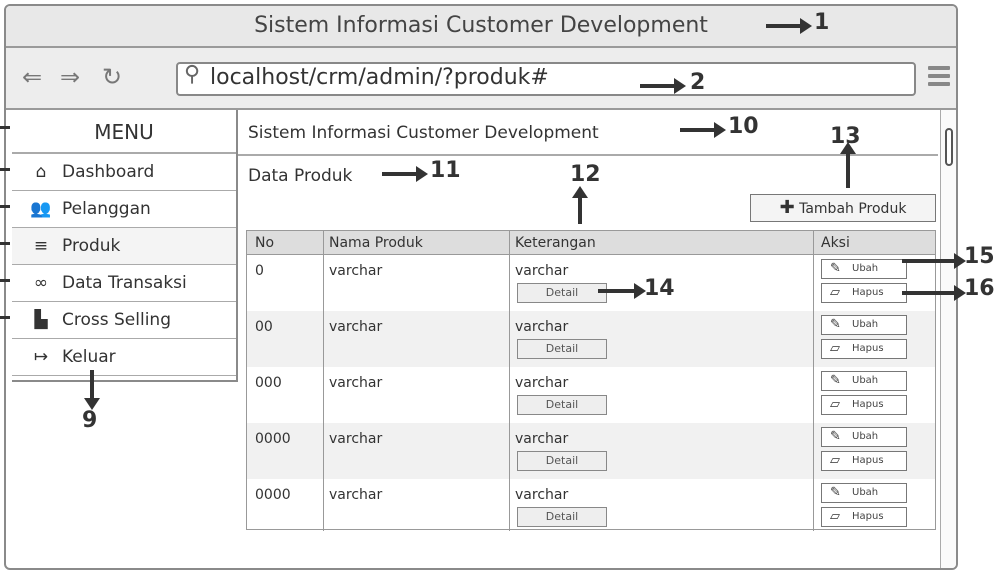 Image resolution: width=994 pixels, height=572 pixels. Describe the element at coordinates (743, 126) in the screenshot. I see `annotation-label-10: 10` at that location.